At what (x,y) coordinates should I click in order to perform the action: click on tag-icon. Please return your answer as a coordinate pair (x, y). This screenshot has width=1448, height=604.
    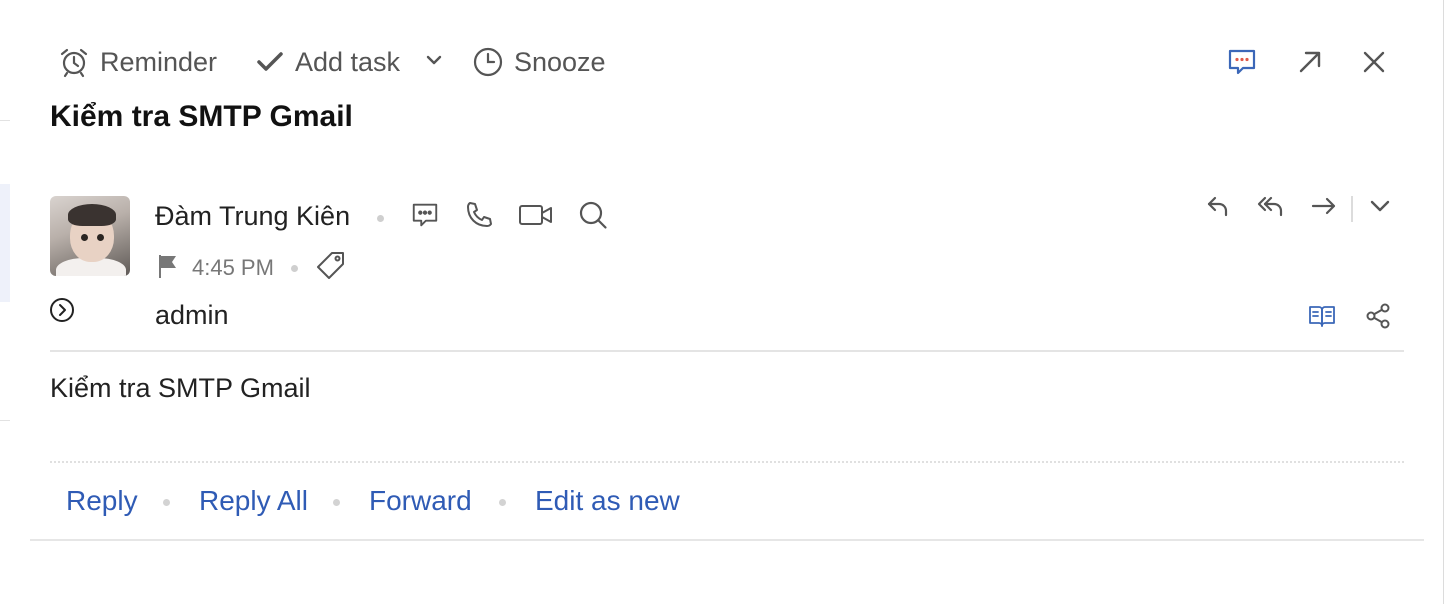
    Looking at the image, I should click on (331, 268).